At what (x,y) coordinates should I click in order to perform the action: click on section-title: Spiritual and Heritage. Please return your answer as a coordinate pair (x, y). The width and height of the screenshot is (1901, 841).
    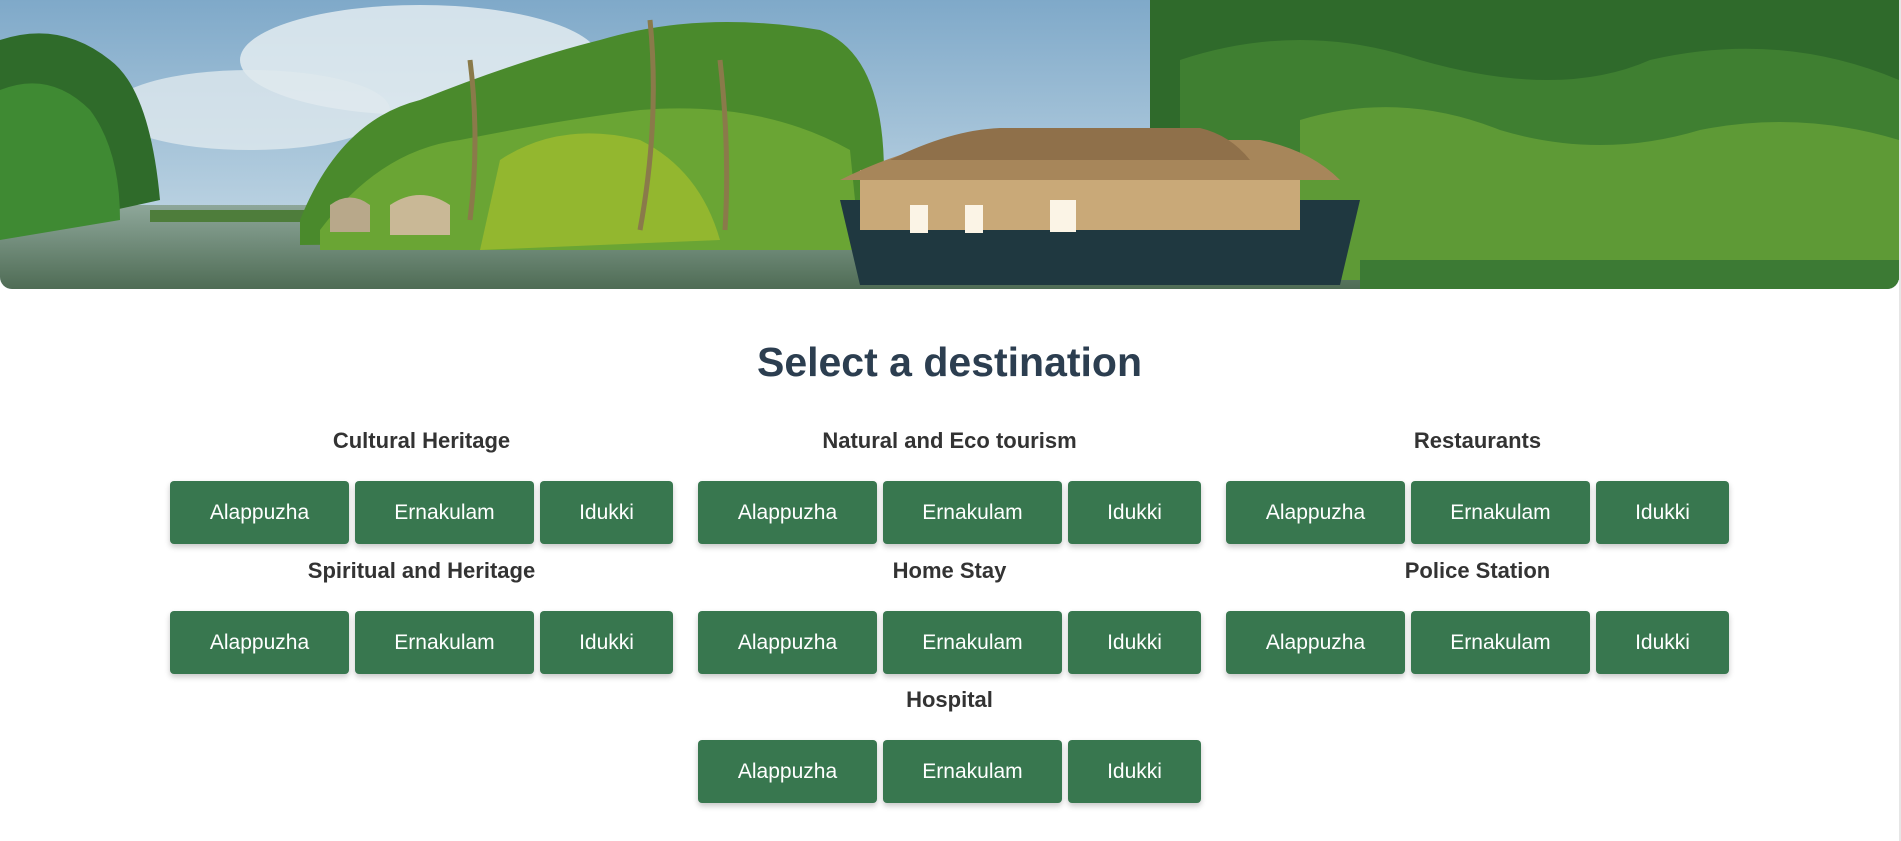
    Looking at the image, I should click on (421, 570).